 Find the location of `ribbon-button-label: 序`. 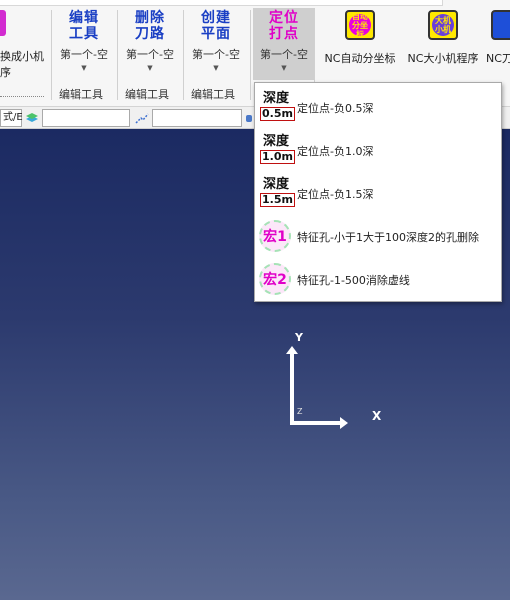

ribbon-button-label: 序 is located at coordinates (5, 72).